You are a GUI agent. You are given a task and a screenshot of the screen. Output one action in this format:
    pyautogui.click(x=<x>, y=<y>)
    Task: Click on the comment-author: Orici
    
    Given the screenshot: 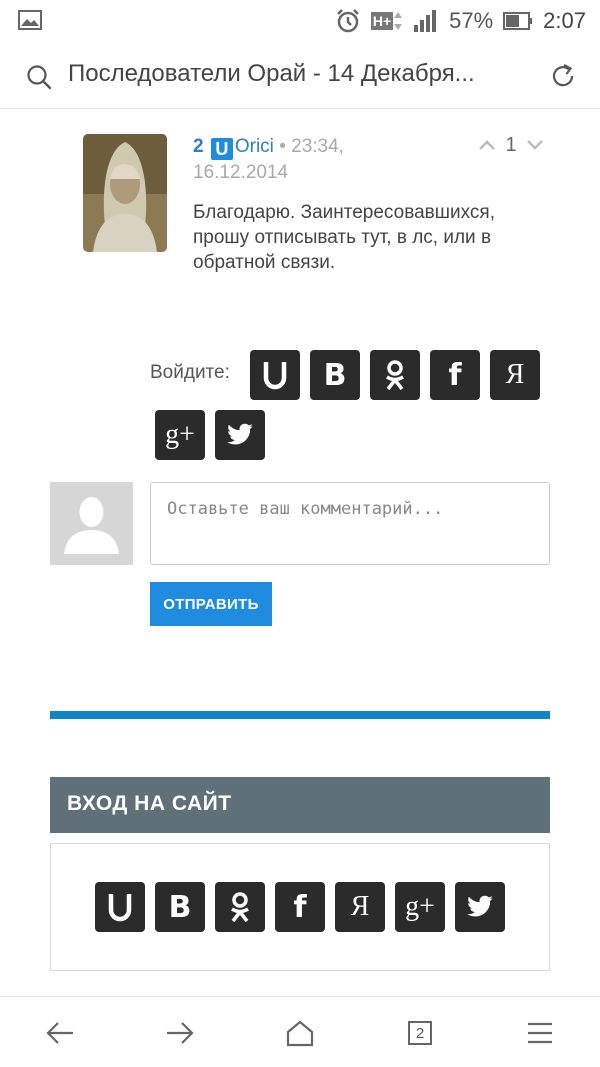 What is the action you would take?
    pyautogui.click(x=254, y=146)
    